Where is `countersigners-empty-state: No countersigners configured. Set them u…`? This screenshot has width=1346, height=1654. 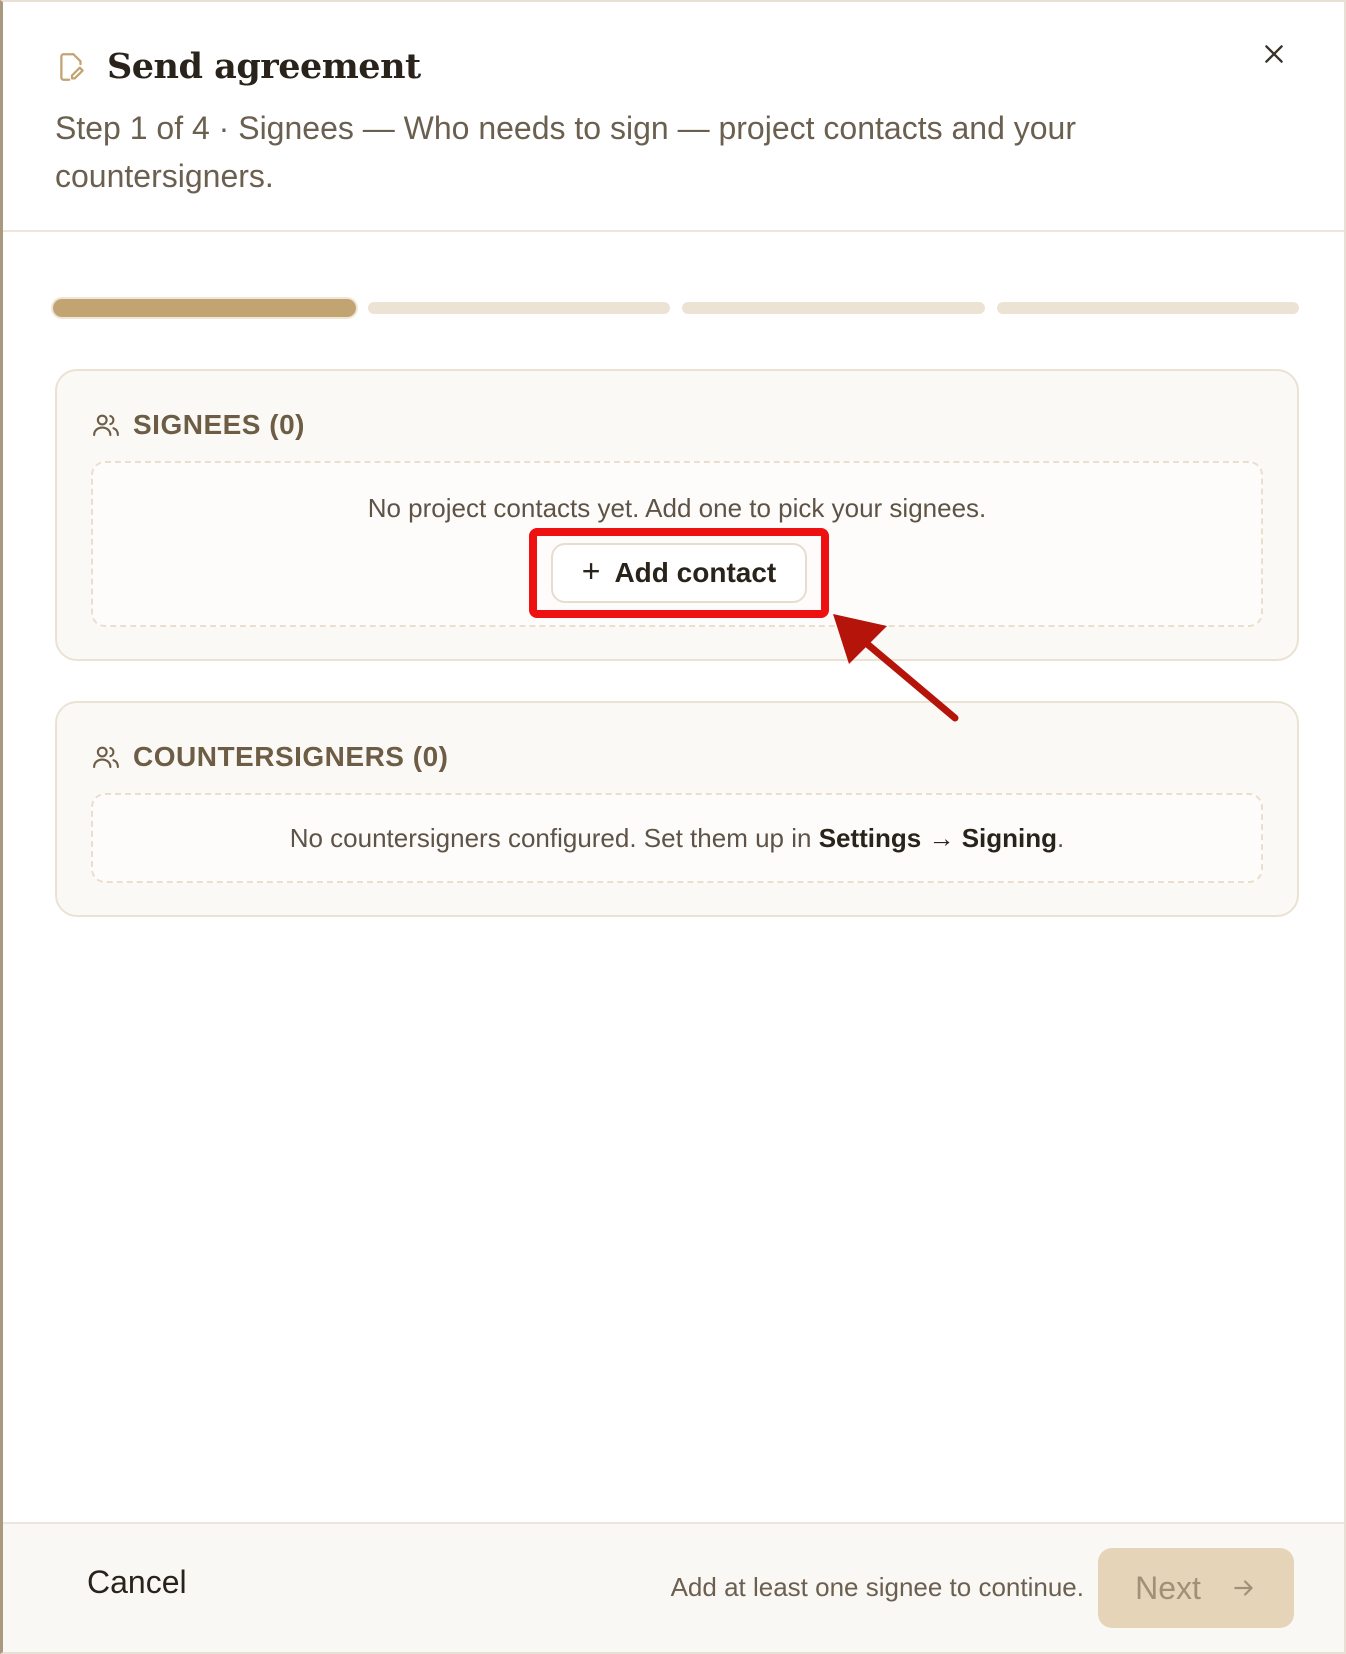 countersigners-empty-state: No countersigners configured. Set them u… is located at coordinates (677, 838).